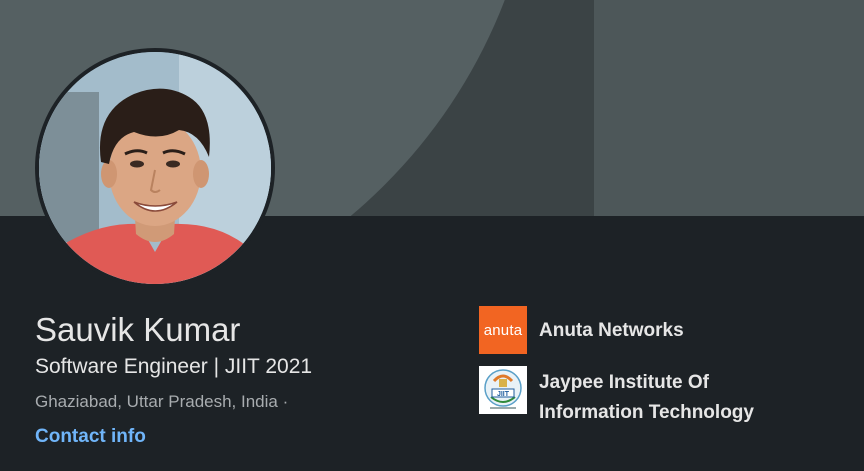  I want to click on profile-photo, so click(155, 168).